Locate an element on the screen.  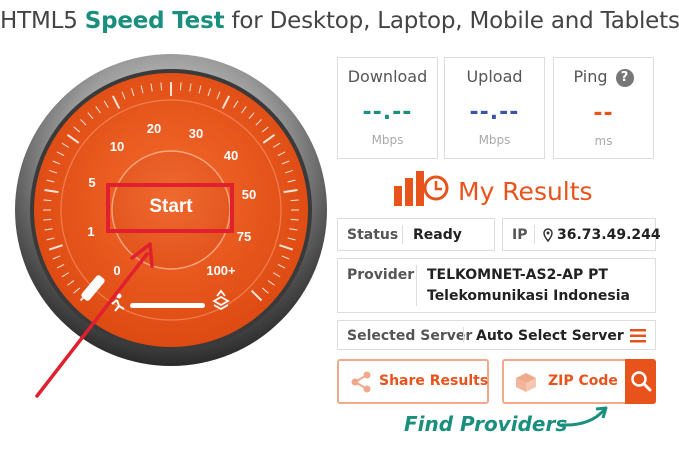
ping-unit: ms is located at coordinates (603, 141).